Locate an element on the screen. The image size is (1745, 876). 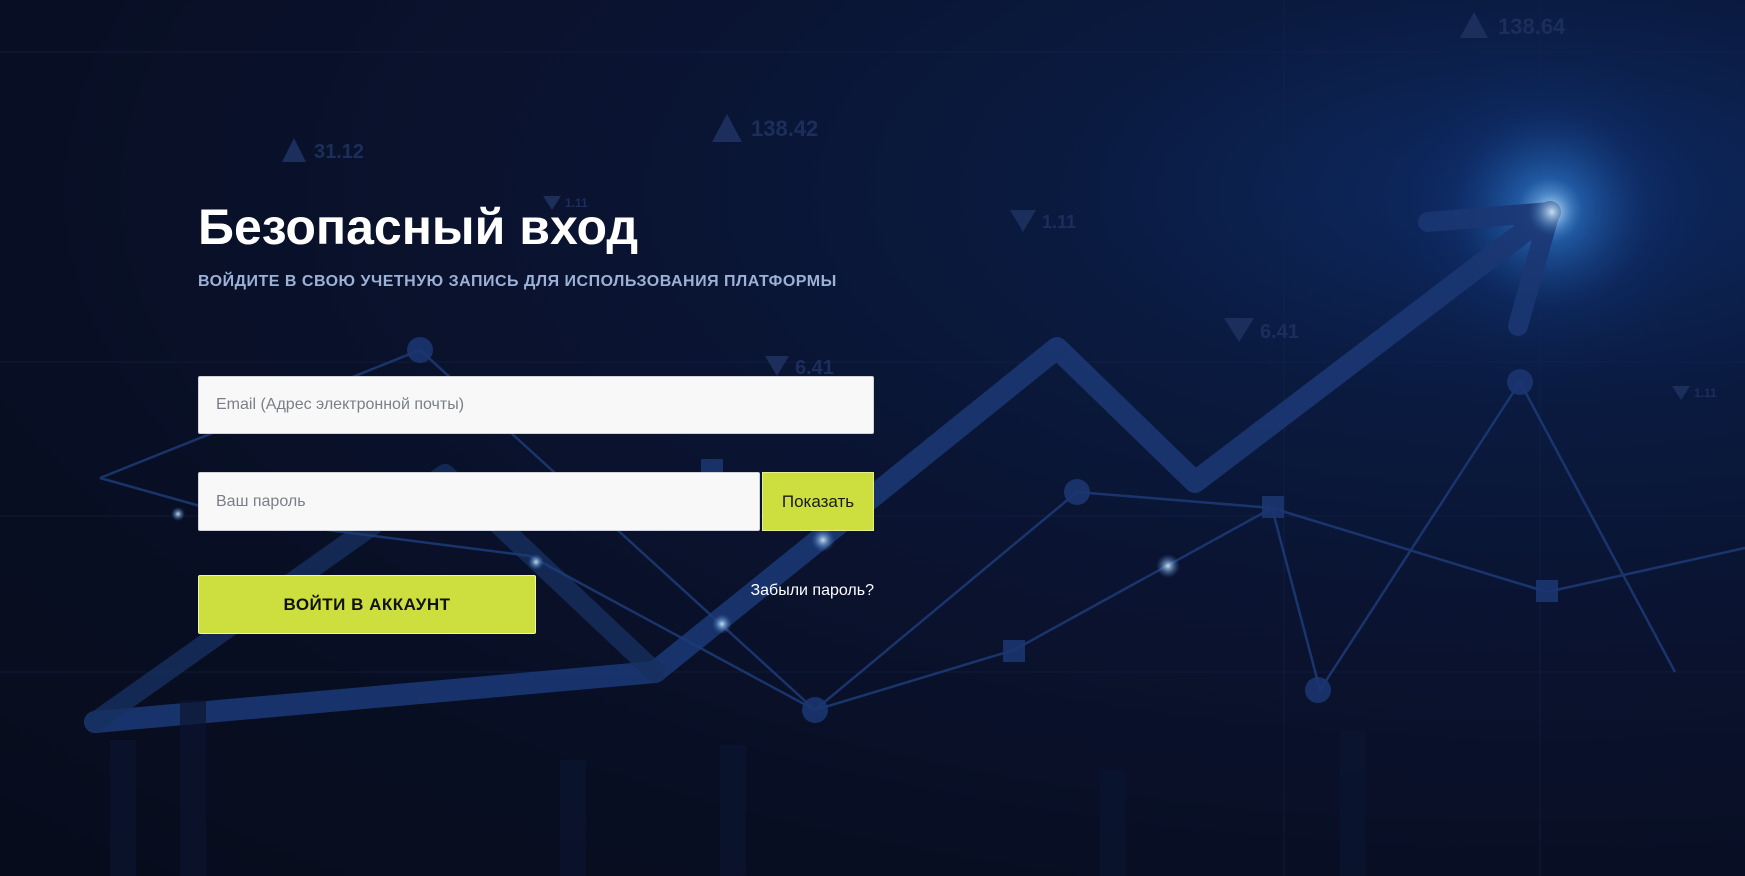
ticker-value: 138.64 is located at coordinates (1532, 26).